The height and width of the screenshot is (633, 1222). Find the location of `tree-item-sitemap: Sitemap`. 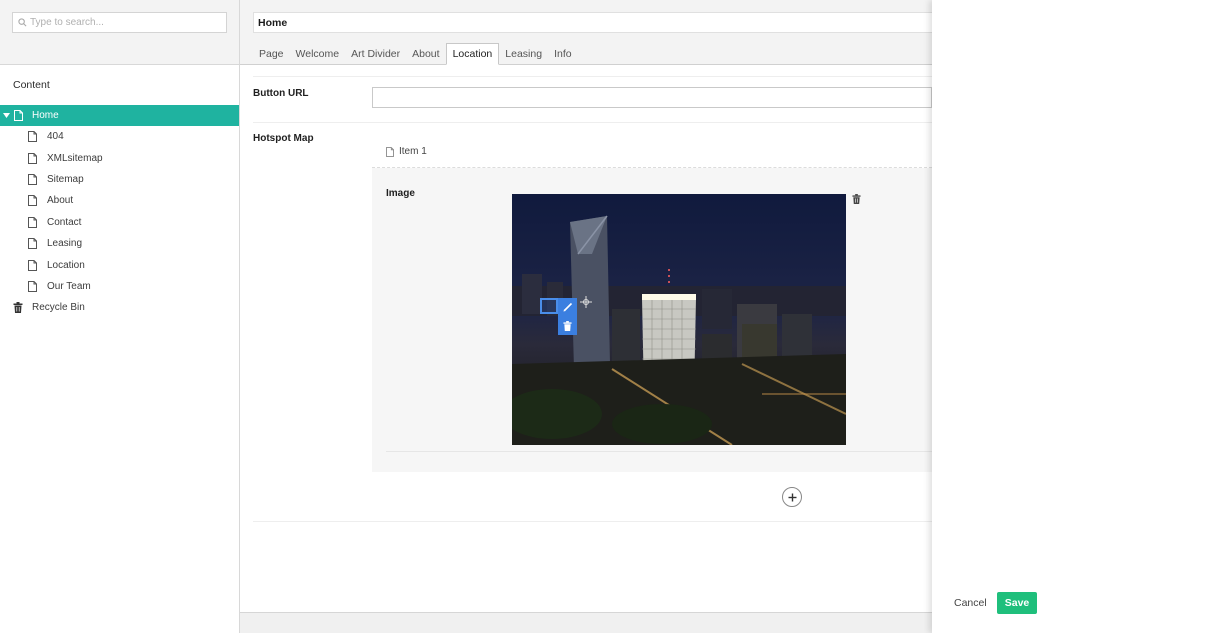

tree-item-sitemap: Sitemap is located at coordinates (119, 179).